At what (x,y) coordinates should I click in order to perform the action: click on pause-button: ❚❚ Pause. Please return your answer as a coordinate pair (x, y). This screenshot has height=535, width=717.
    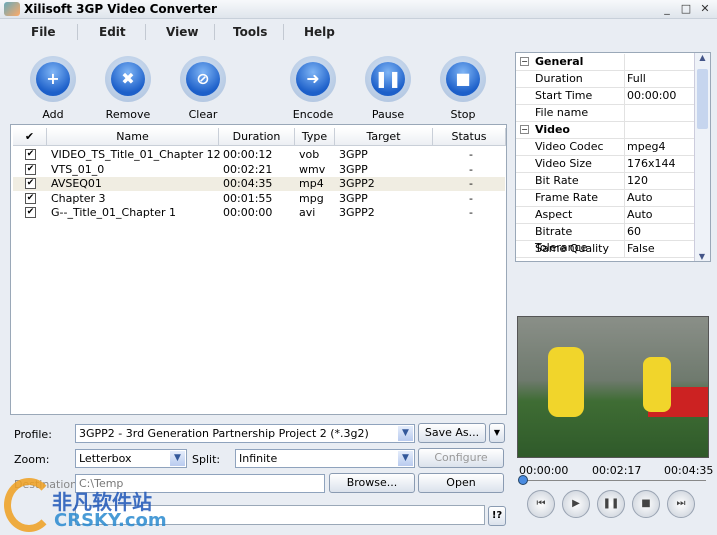
    Looking at the image, I should click on (388, 88).